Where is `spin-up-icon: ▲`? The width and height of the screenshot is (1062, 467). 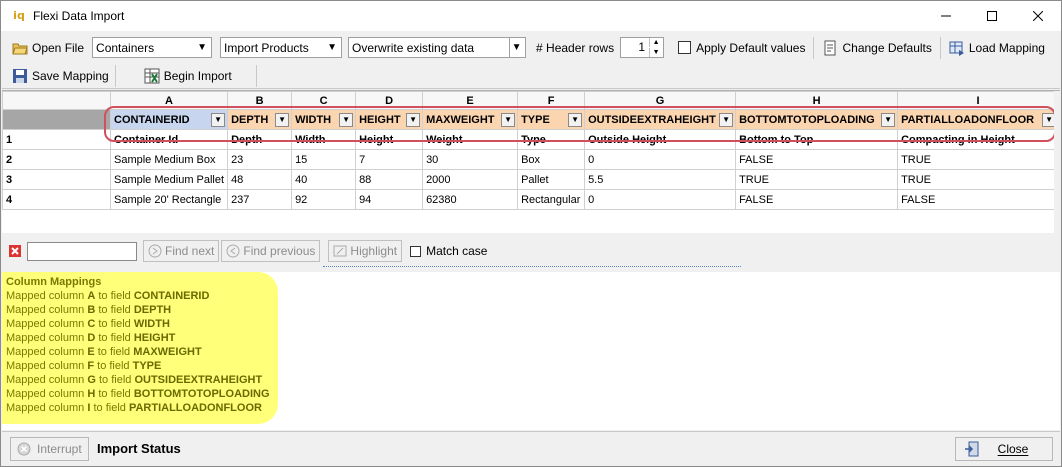 spin-up-icon: ▲ is located at coordinates (655, 42).